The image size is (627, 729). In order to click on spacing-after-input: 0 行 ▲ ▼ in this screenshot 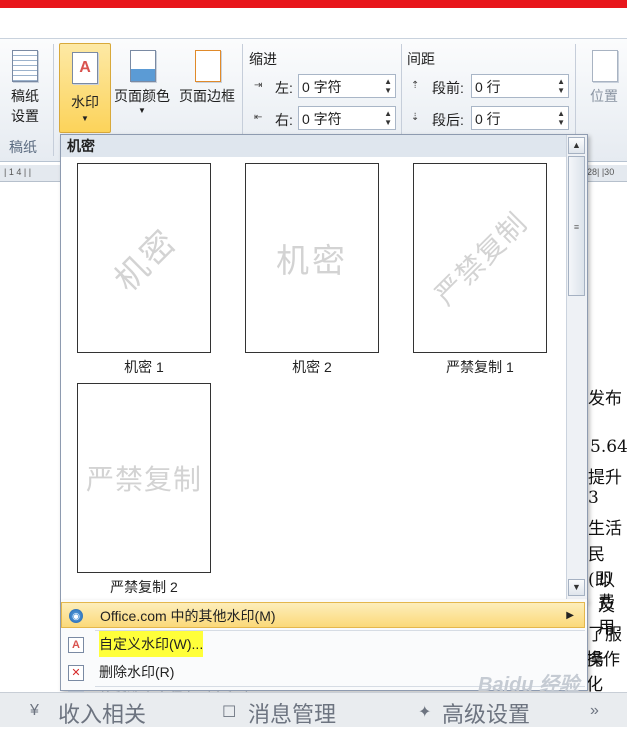, I will do `click(520, 118)`.